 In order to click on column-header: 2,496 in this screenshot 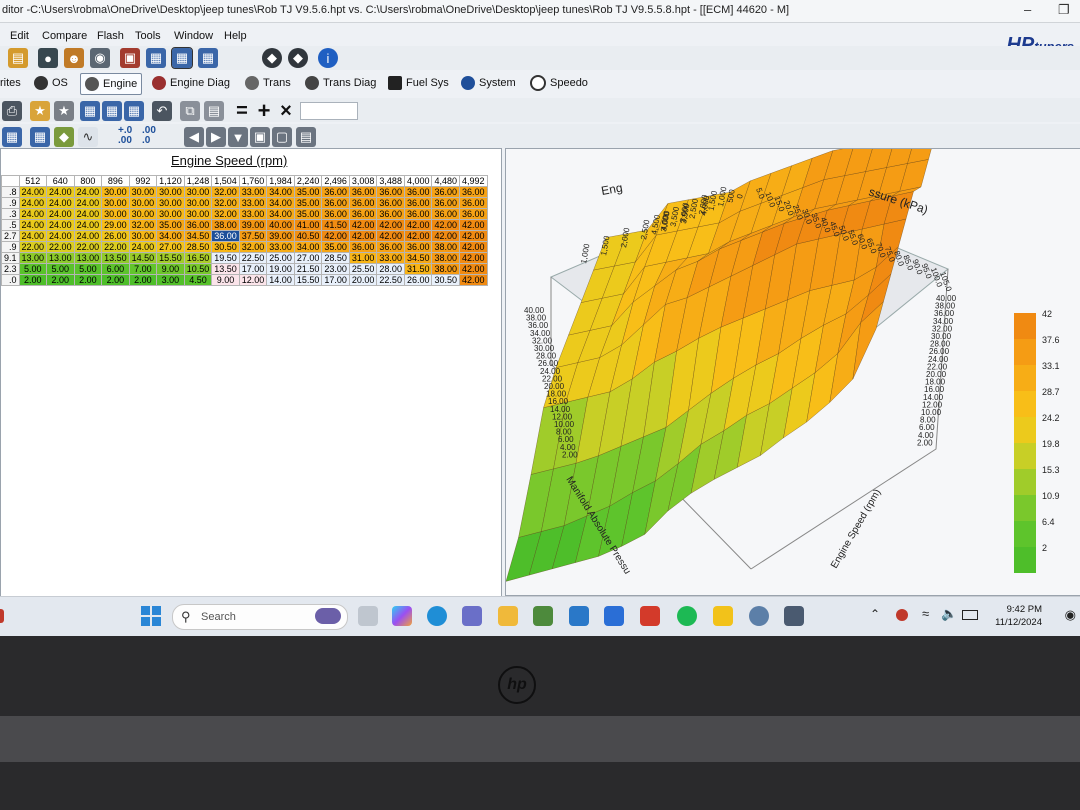, I will do `click(335, 181)`.